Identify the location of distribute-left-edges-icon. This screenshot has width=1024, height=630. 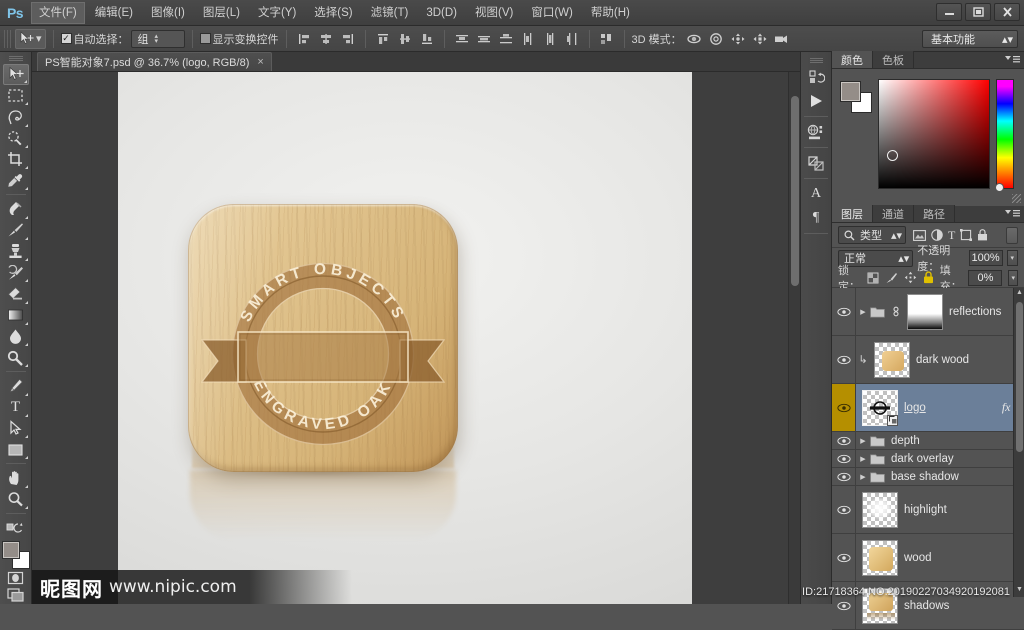
(528, 38).